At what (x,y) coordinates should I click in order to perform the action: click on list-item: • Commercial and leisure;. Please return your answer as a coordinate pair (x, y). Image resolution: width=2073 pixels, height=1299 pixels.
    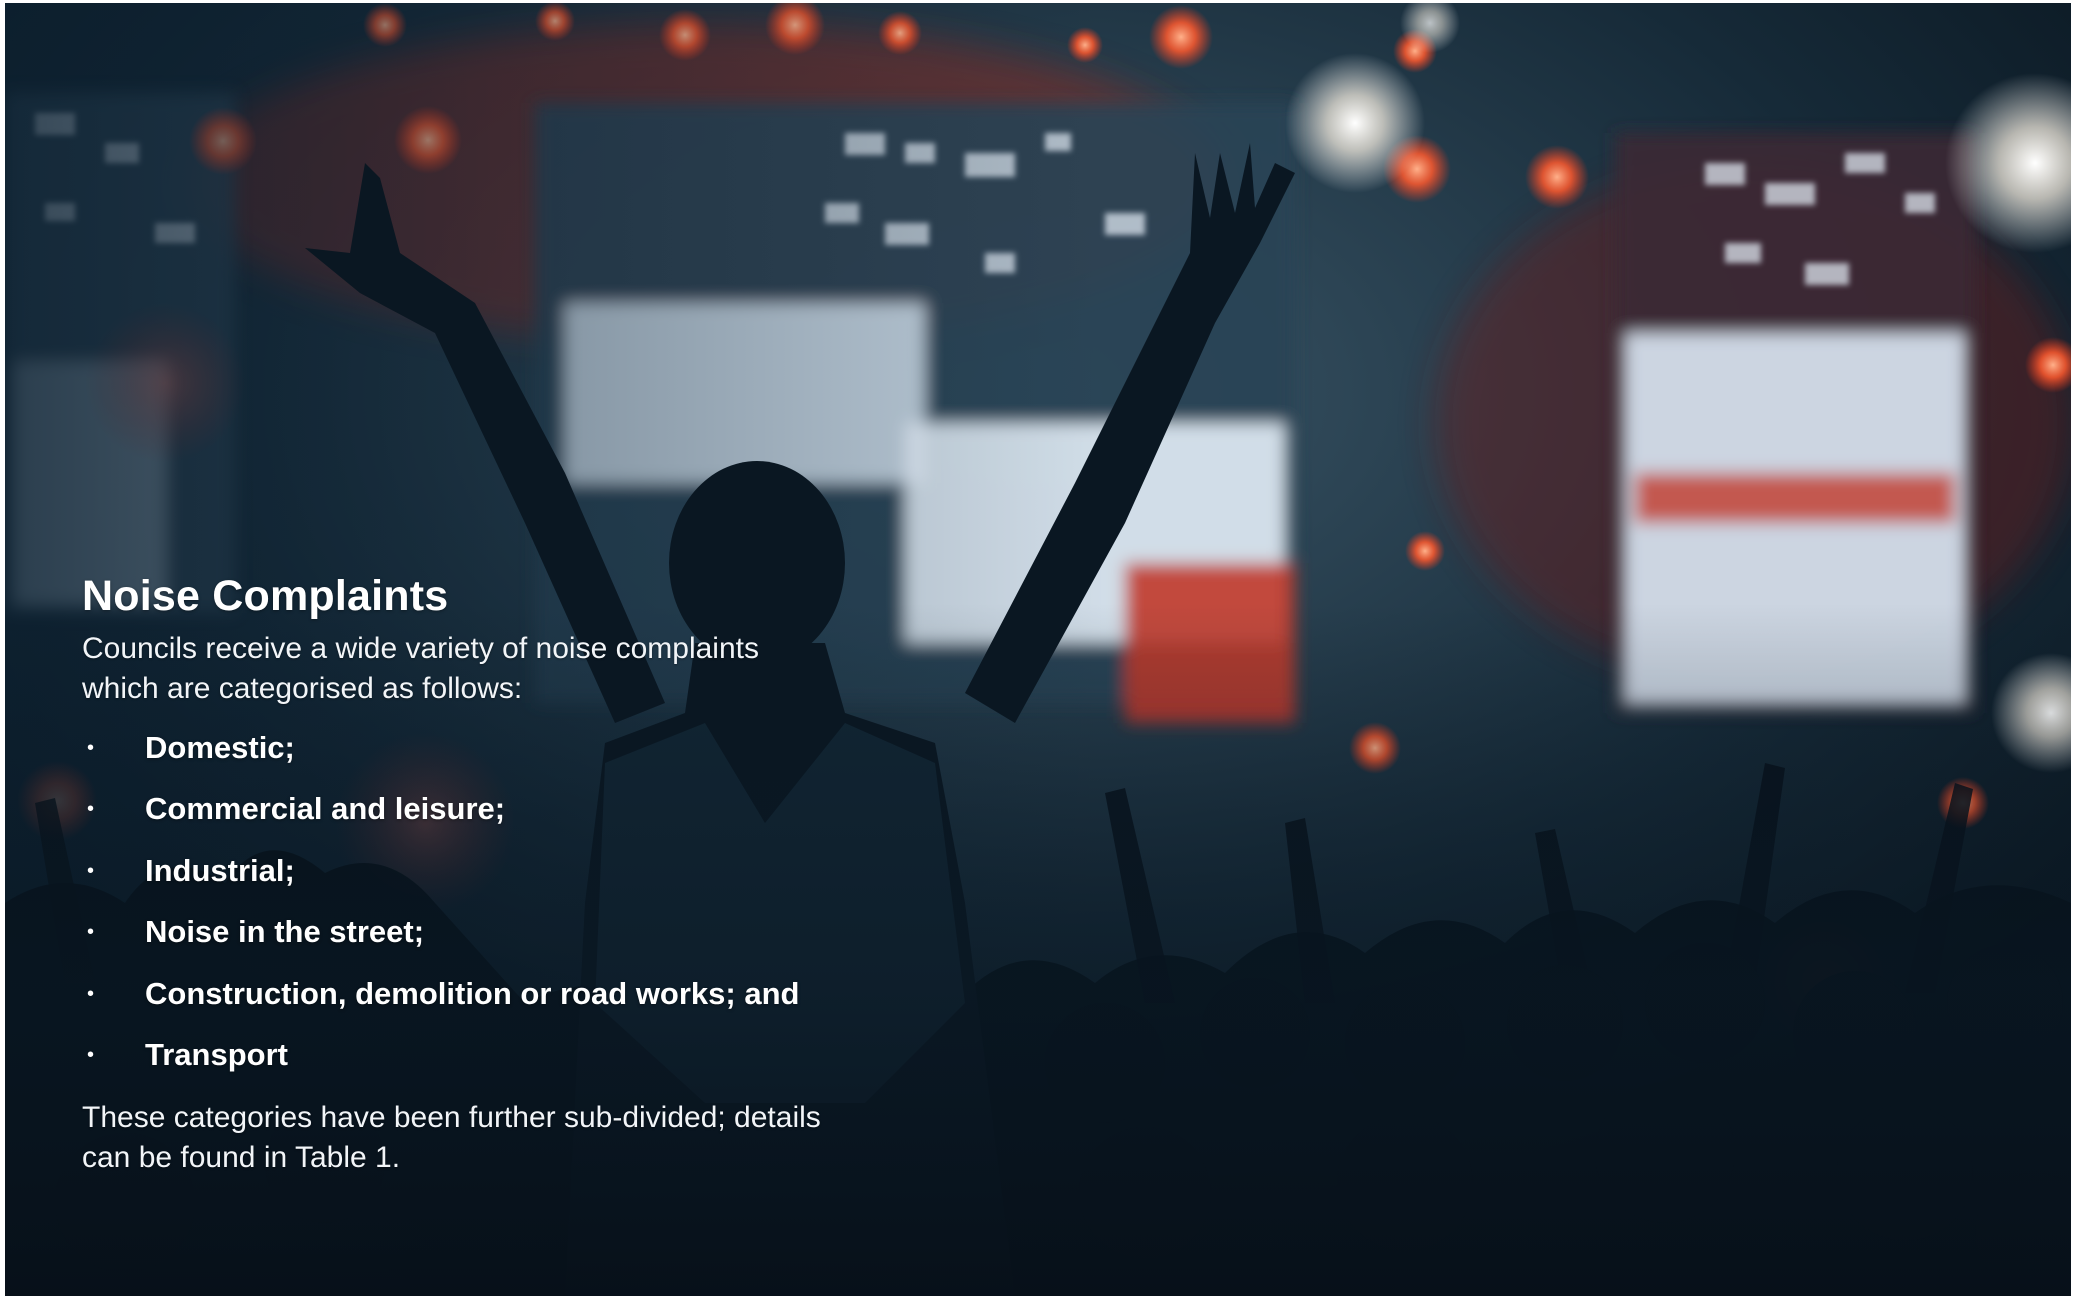
    Looking at the image, I should click on (482, 810).